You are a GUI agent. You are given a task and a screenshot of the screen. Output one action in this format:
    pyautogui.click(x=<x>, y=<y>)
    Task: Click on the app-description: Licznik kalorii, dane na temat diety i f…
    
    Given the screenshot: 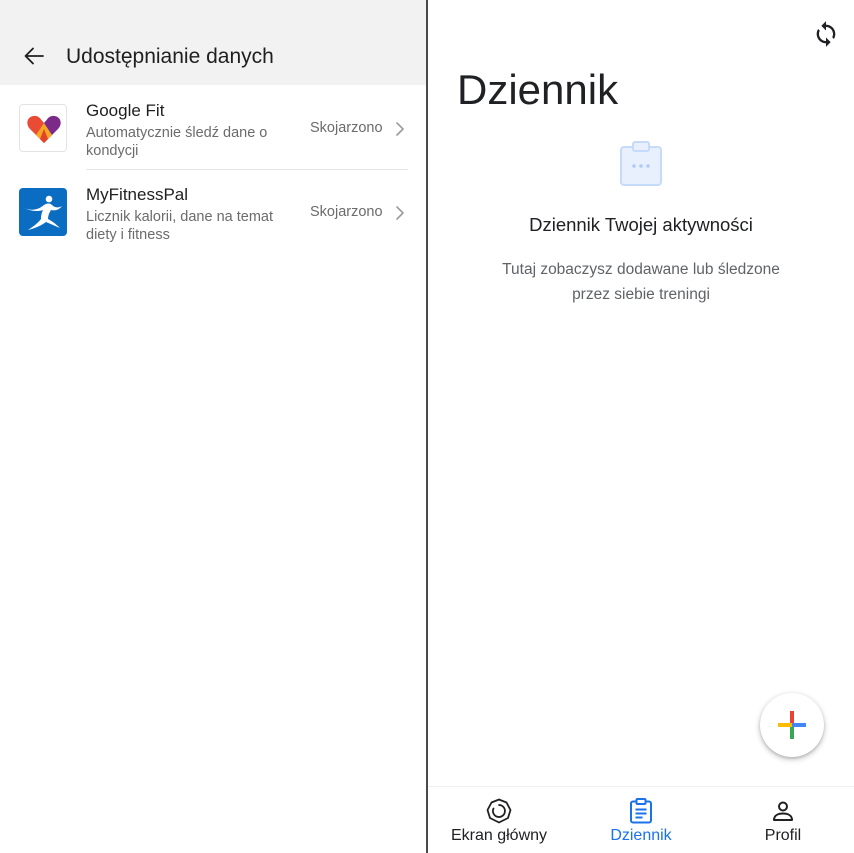 What is the action you would take?
    pyautogui.click(x=179, y=226)
    